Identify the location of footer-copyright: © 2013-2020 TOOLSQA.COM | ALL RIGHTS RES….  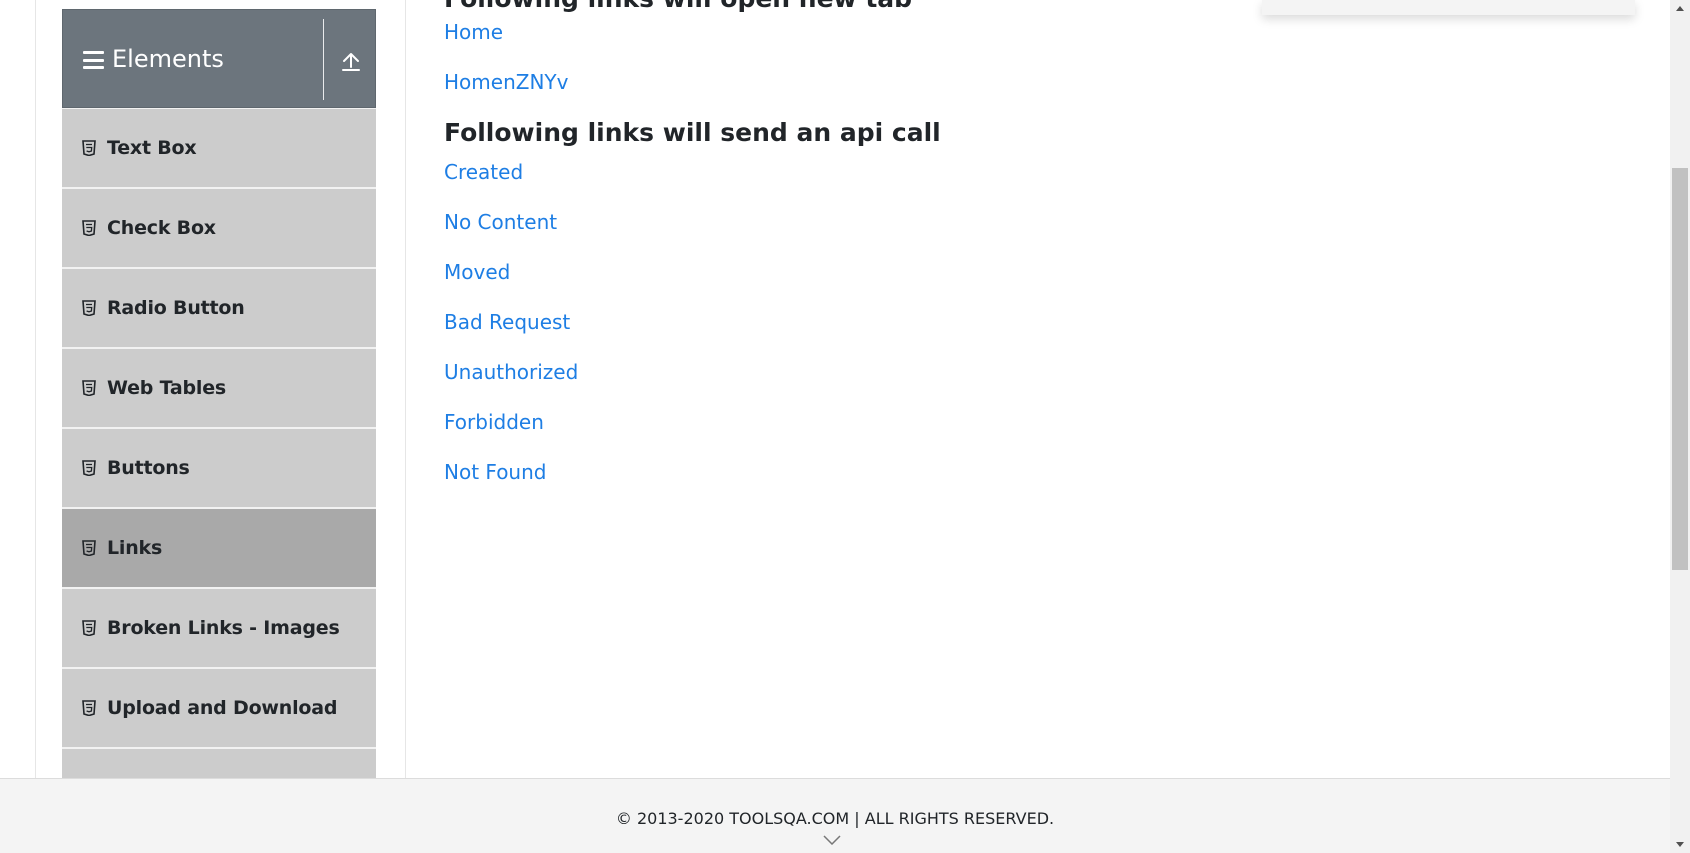
(835, 818).